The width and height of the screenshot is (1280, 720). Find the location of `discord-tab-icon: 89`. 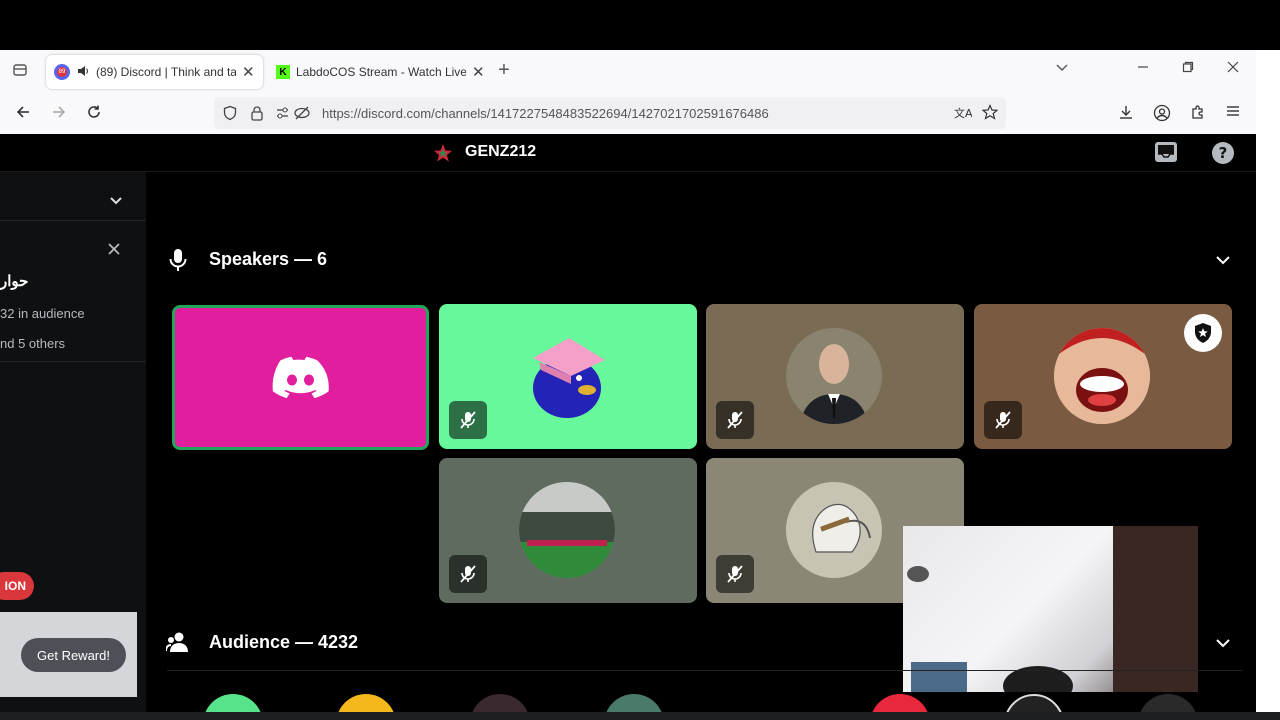

discord-tab-icon: 89 is located at coordinates (62, 72).